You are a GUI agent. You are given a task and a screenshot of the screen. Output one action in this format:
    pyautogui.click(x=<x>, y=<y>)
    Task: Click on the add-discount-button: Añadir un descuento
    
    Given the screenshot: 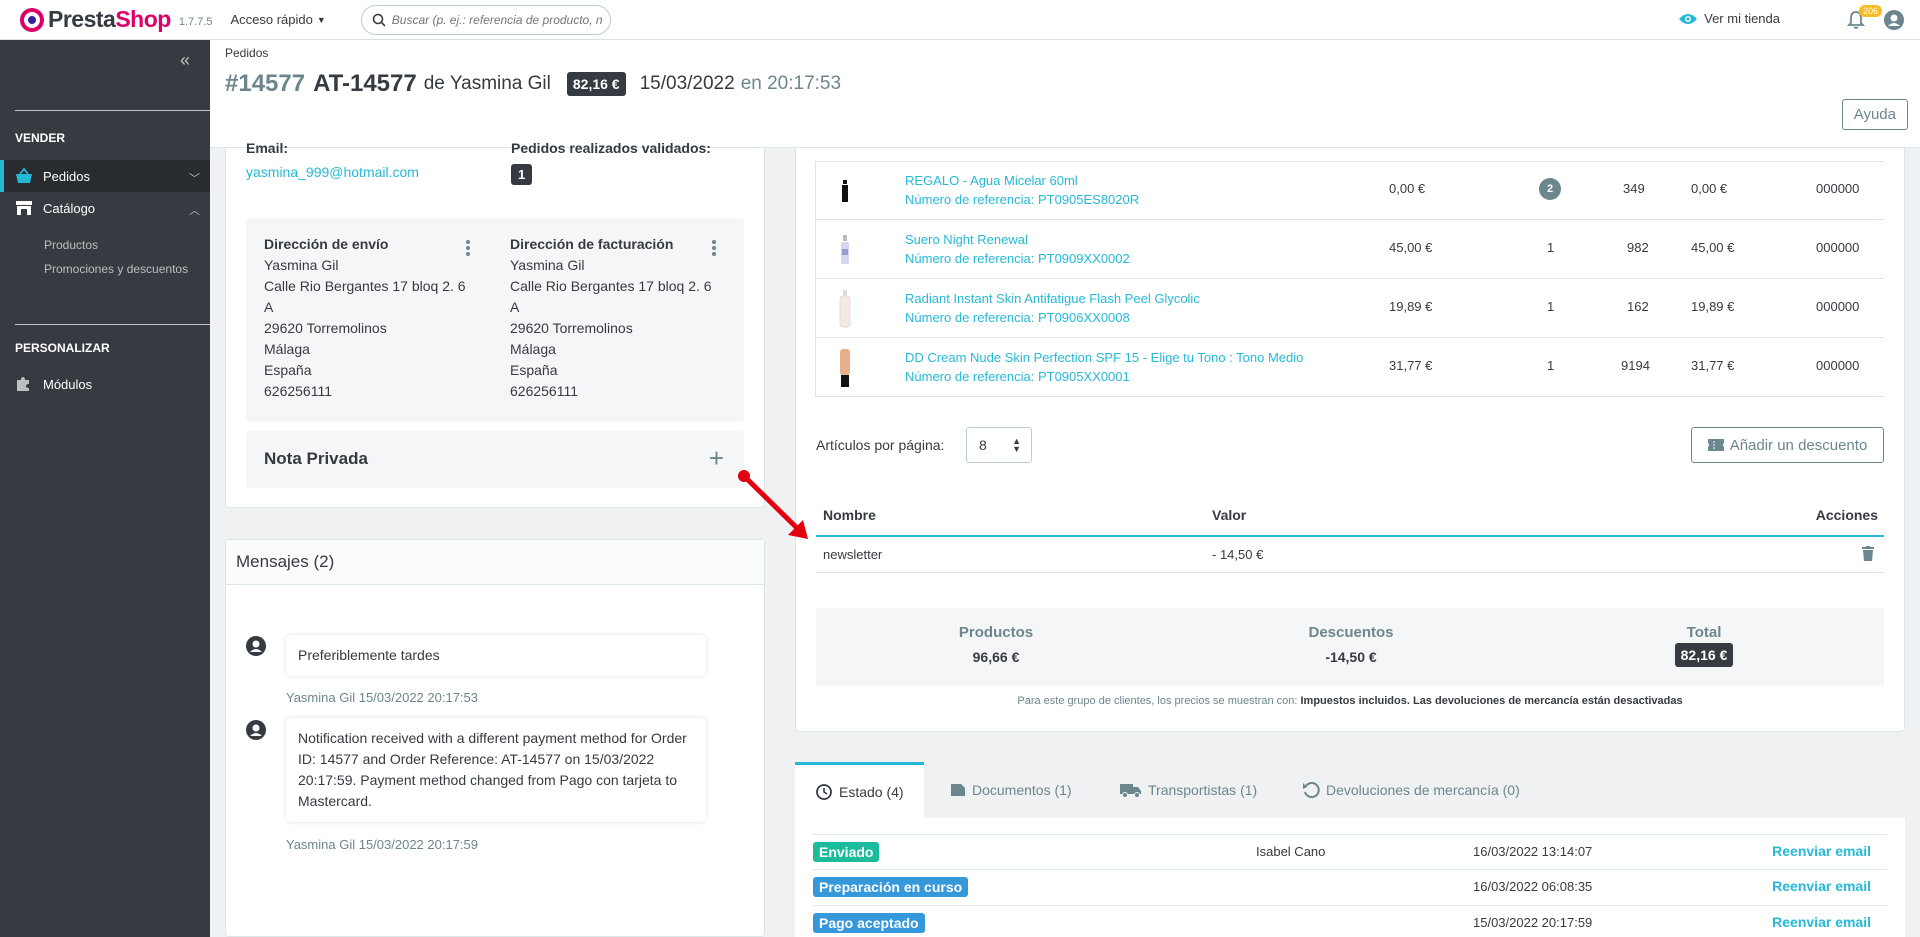 What is the action you would take?
    pyautogui.click(x=1787, y=445)
    